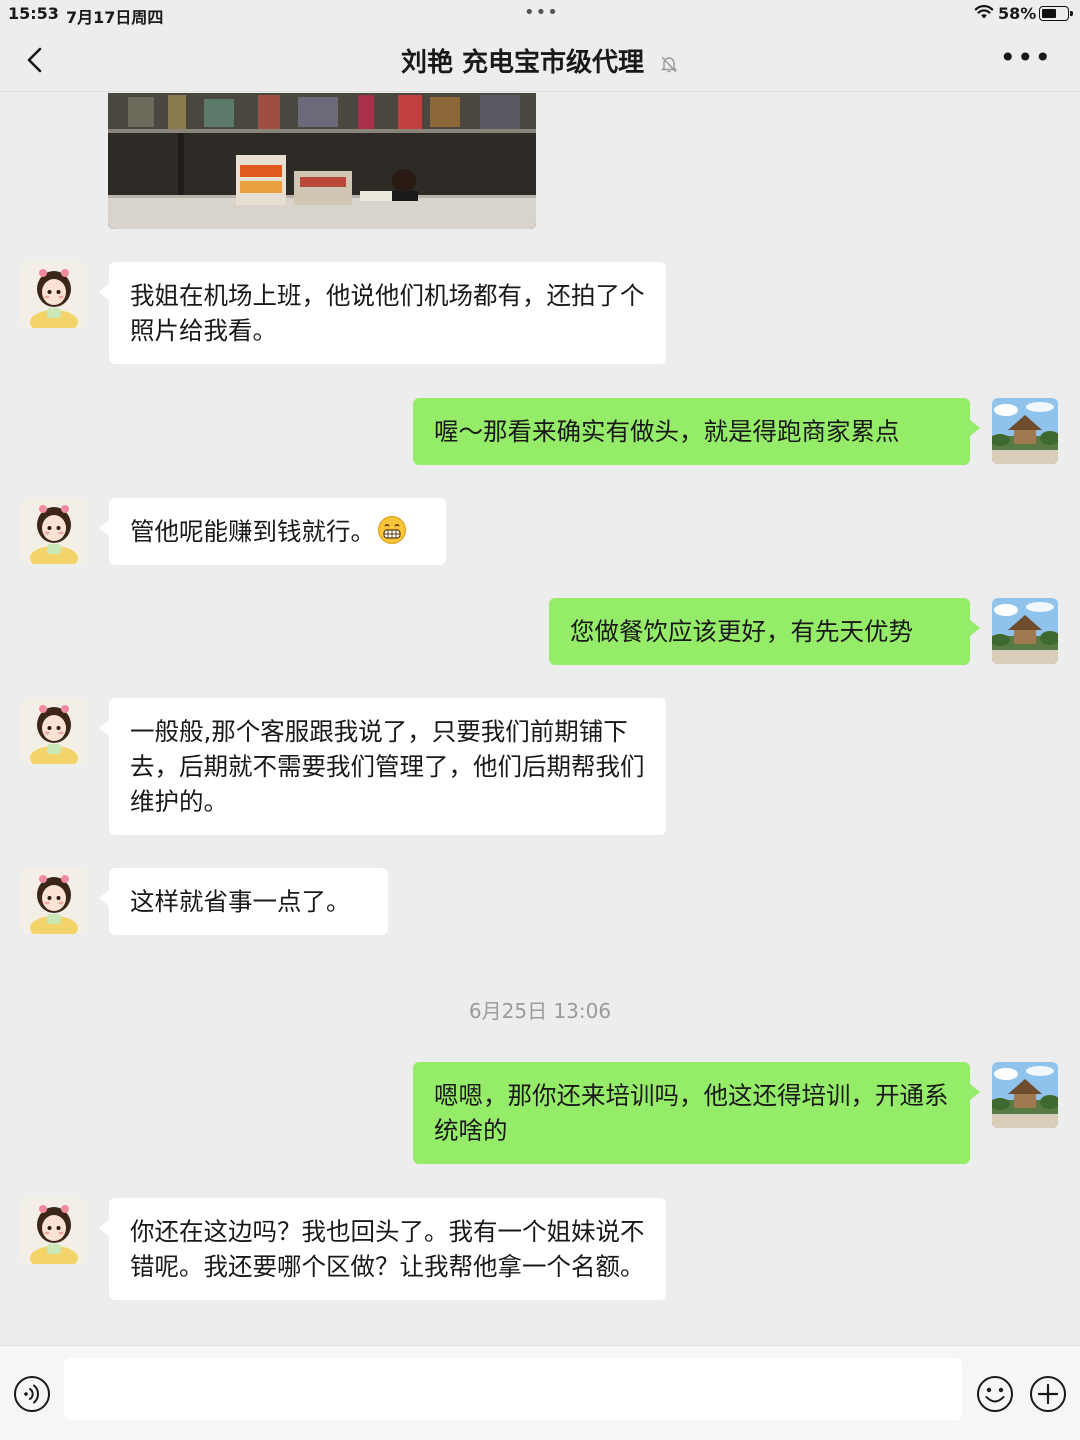  What do you see at coordinates (513, 1389) in the screenshot?
I see `message-input` at bounding box center [513, 1389].